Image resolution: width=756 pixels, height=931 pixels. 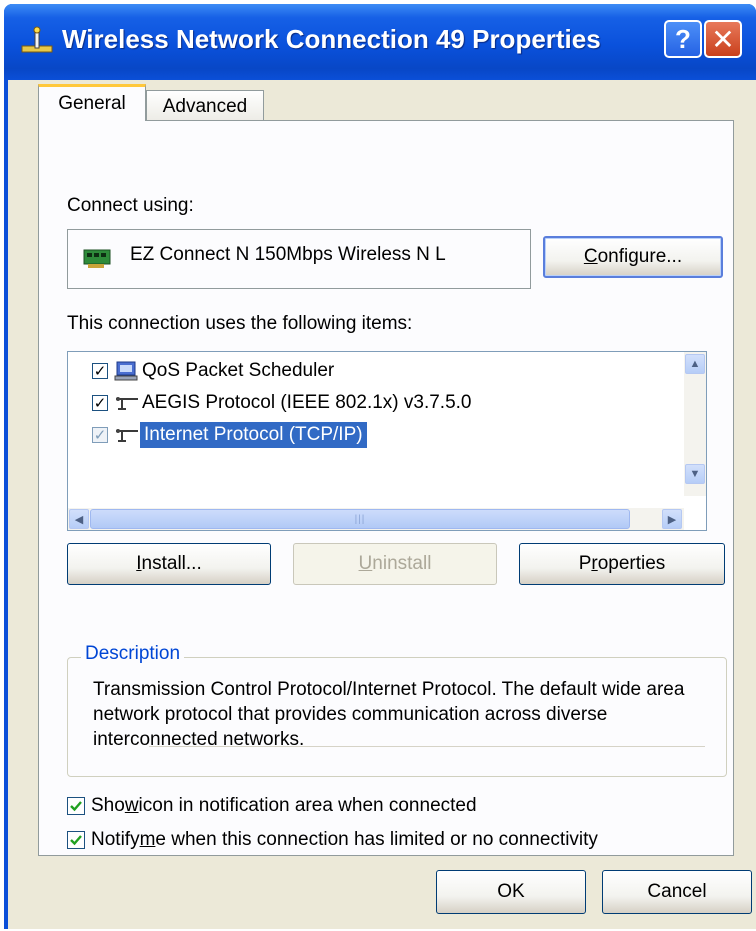 I want to click on list-item: ✓ QoS Packet Scheduler, so click(x=213, y=371).